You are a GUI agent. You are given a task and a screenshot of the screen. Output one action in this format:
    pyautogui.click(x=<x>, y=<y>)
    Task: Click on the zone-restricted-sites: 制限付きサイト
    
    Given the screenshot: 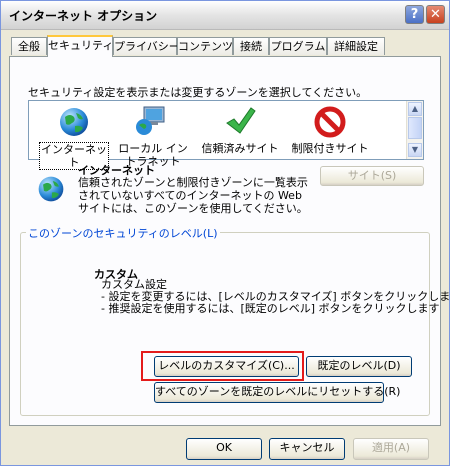 What is the action you would take?
    pyautogui.click(x=330, y=130)
    